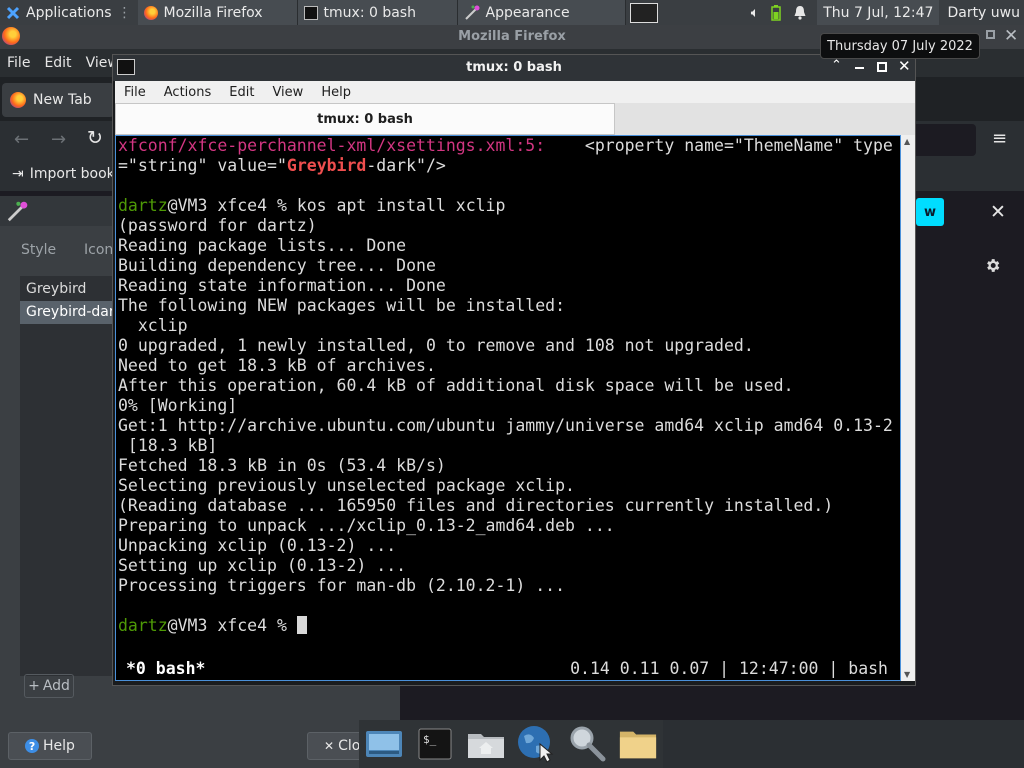 This screenshot has height=768, width=1024. Describe the element at coordinates (95, 138) in the screenshot. I see `reload-icon: ↻` at that location.